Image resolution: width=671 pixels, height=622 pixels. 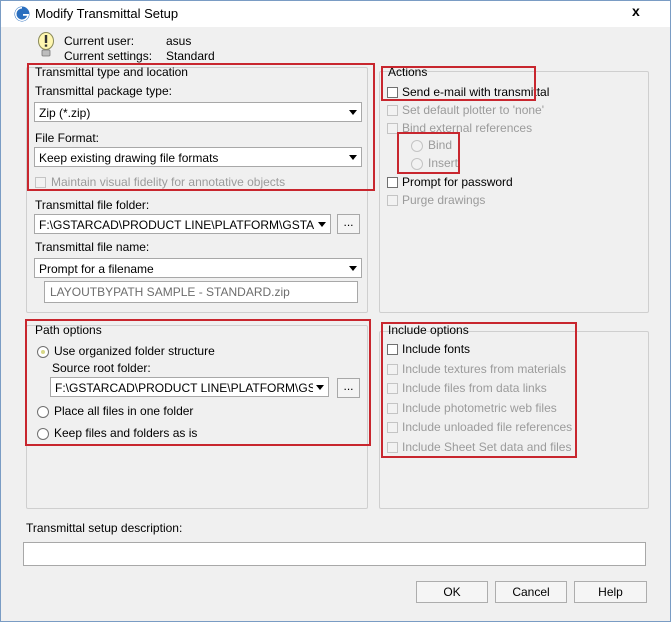 I want to click on insert-label: Insert, so click(x=443, y=163).